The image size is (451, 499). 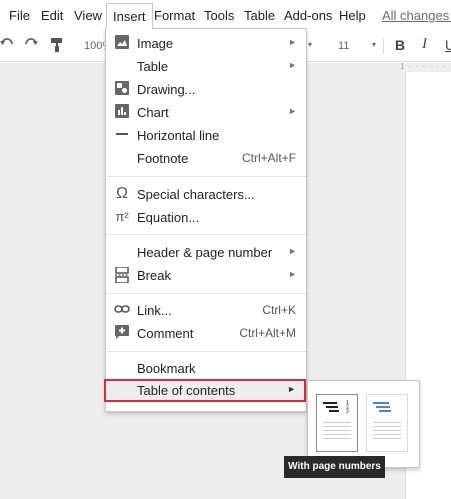 What do you see at coordinates (268, 158) in the screenshot?
I see `footnote-shortcut: Ctrl+Alt+F` at bounding box center [268, 158].